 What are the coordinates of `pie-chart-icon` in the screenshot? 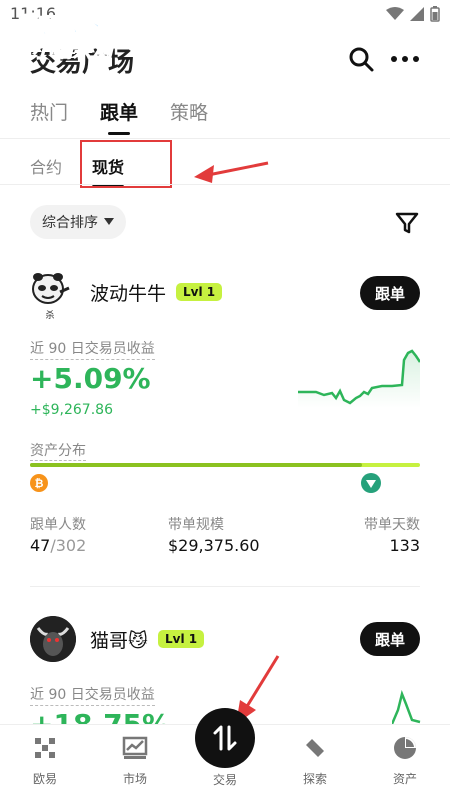 It's located at (405, 748).